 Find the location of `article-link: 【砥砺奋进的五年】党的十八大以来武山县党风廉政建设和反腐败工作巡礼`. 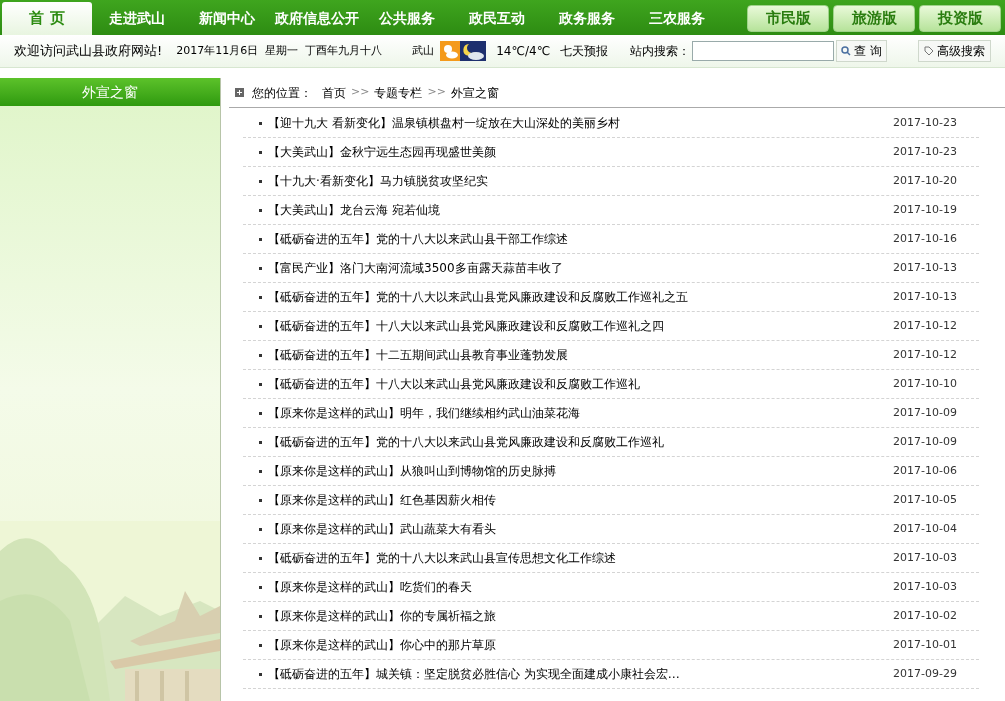

article-link: 【砥砺奋进的五年】党的十八大以来武山县党风廉政建设和反腐败工作巡礼 is located at coordinates (466, 442).